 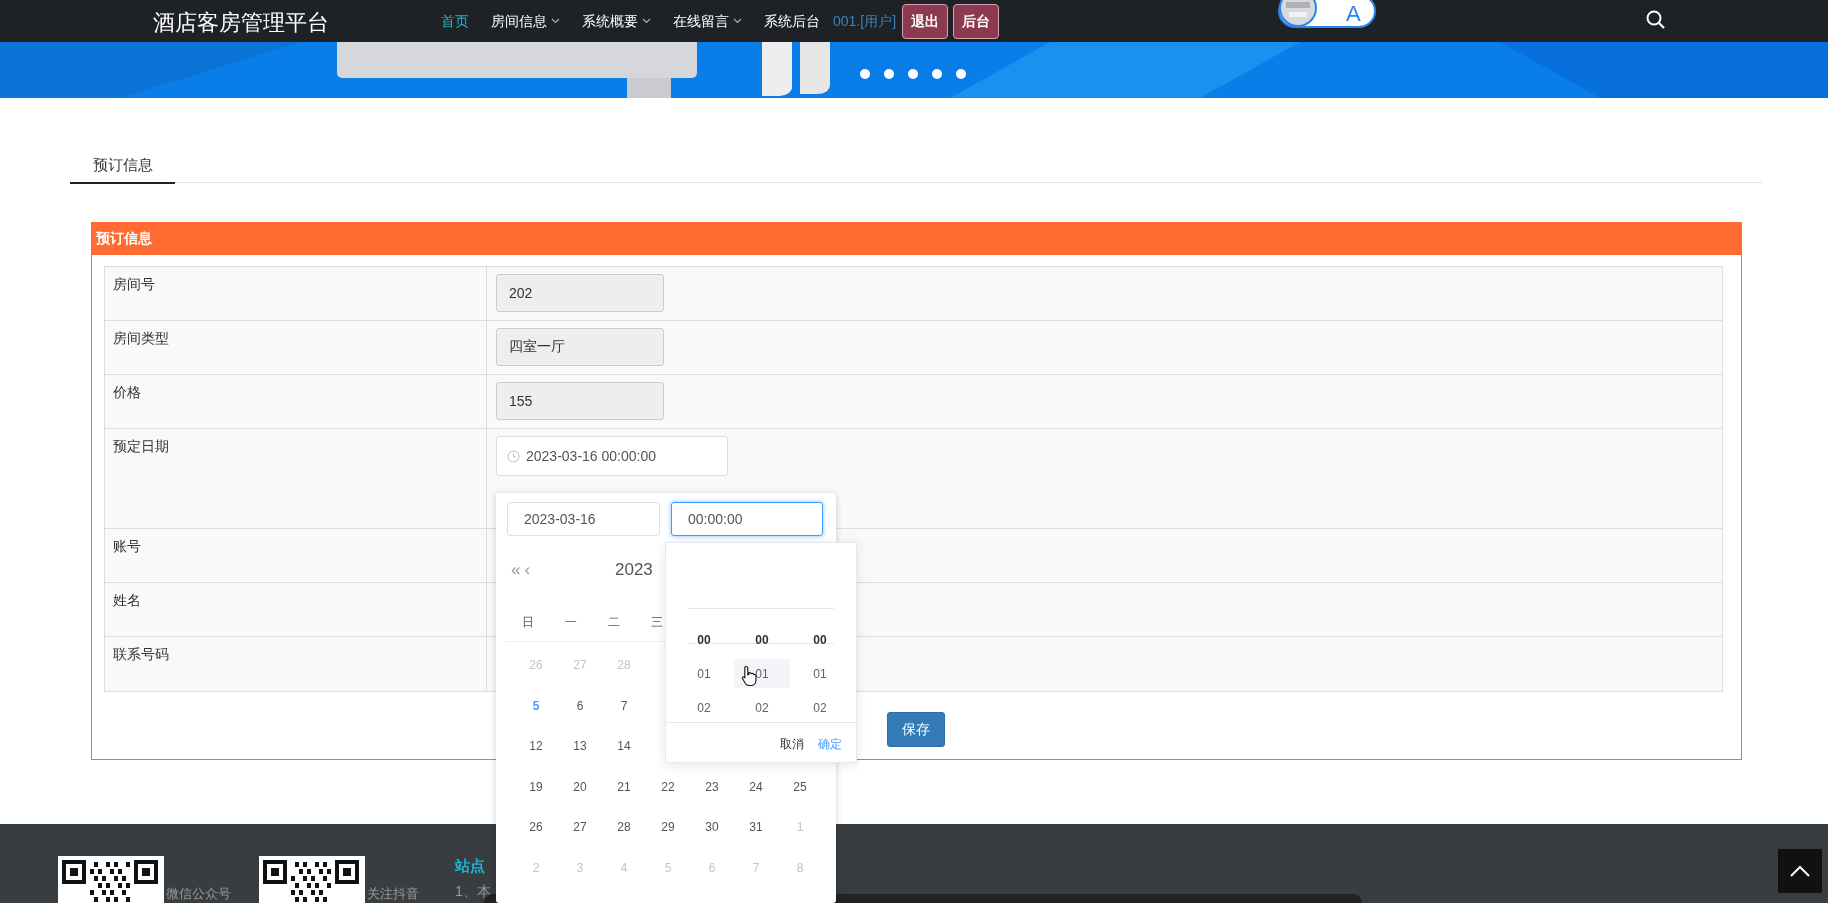 I want to click on nav-link: 房间信息, so click(x=525, y=21).